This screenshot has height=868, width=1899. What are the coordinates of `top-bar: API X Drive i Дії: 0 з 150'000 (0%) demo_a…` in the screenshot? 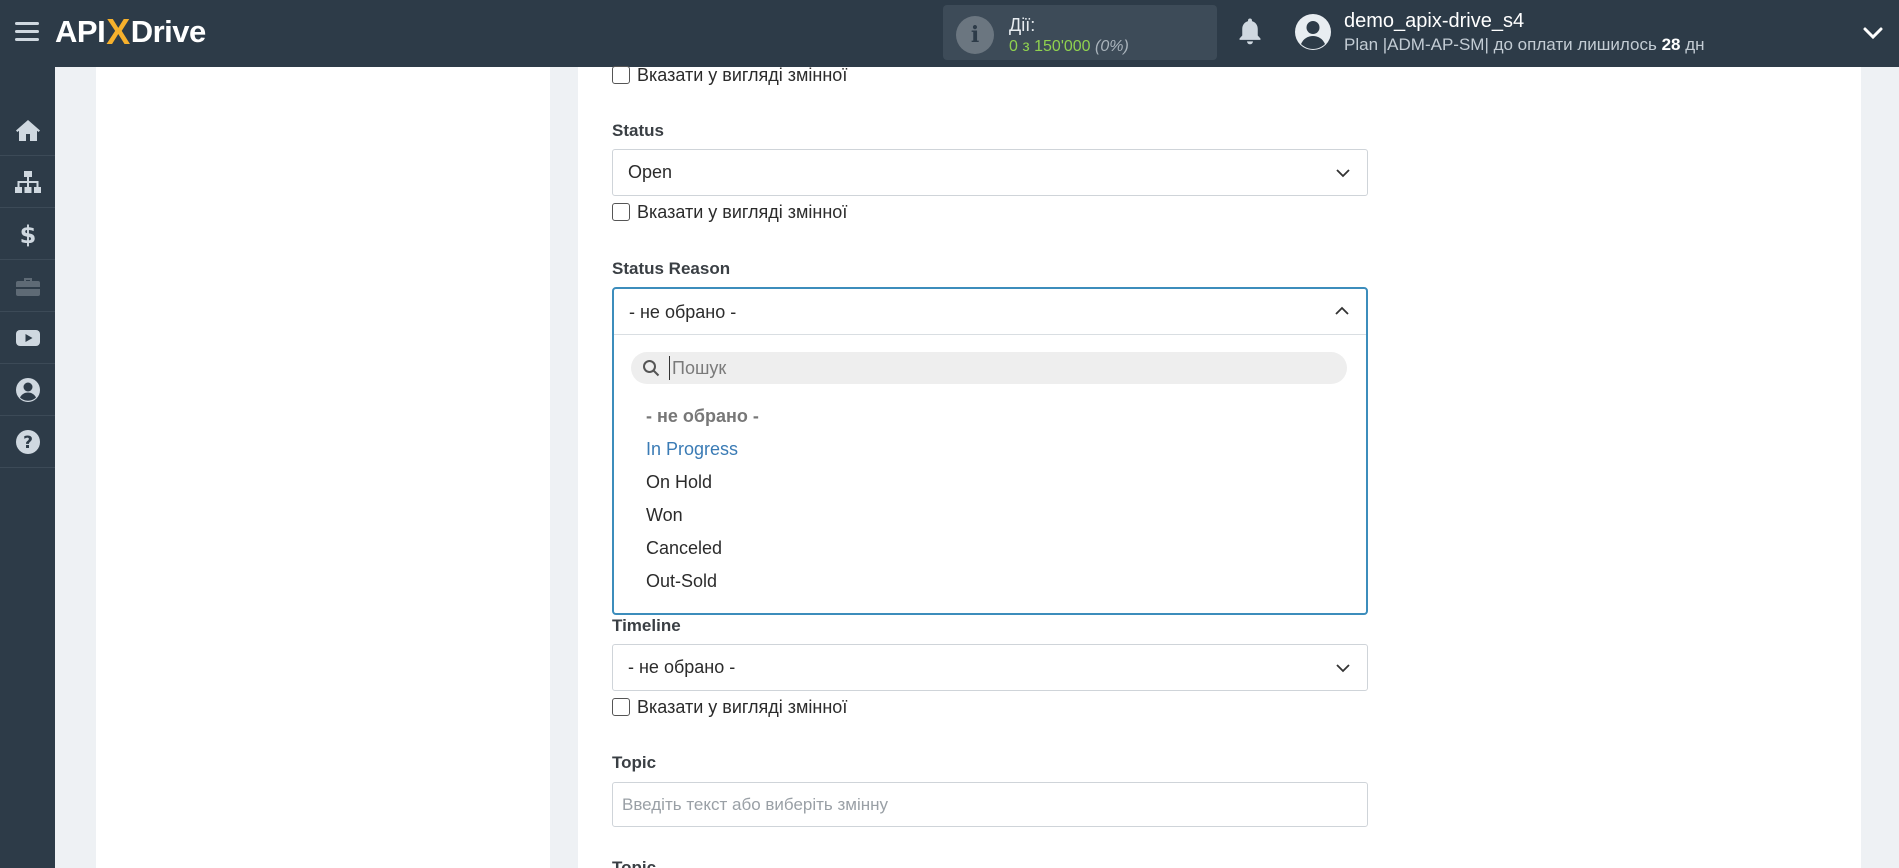 It's located at (949, 33).